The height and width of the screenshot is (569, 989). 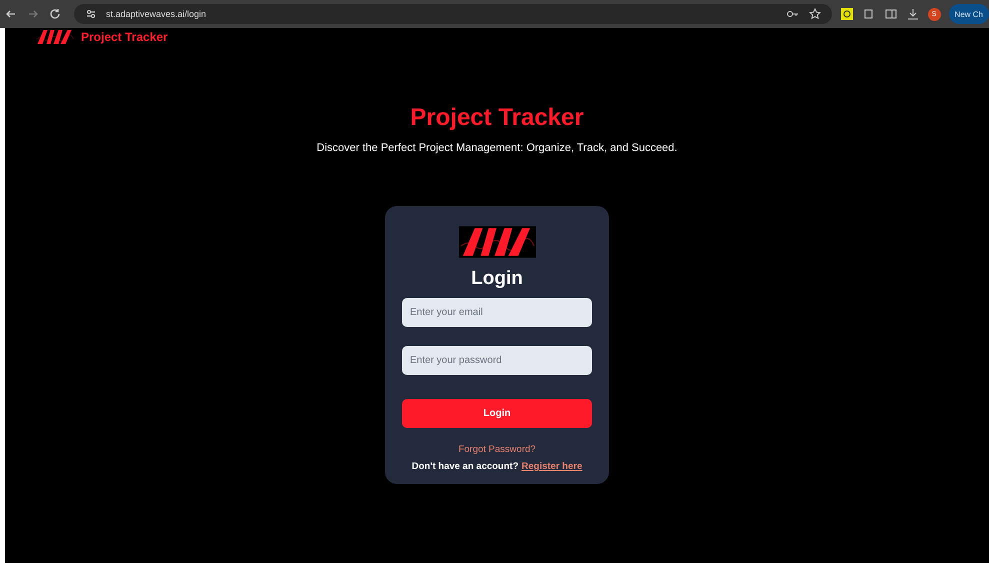 What do you see at coordinates (156, 14) in the screenshot?
I see `url-text: st.adaptivewaves.ai/login` at bounding box center [156, 14].